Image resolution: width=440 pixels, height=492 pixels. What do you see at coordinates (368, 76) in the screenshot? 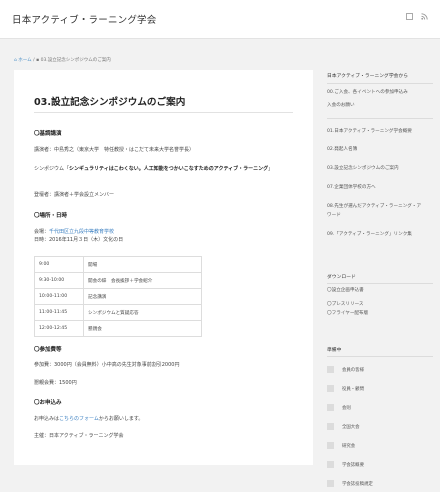
I see `sidebar-site-heading: 日本アクティブ・ラーニング学会から` at bounding box center [368, 76].